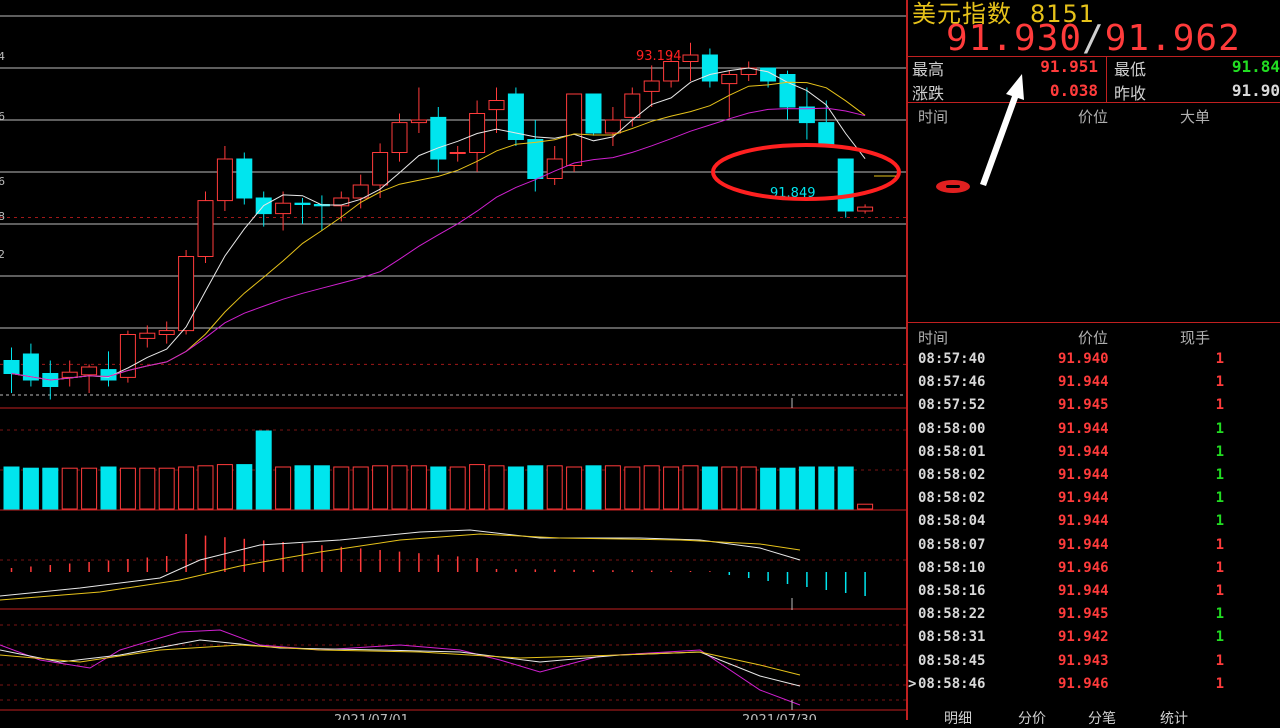 The image size is (1280, 728). What do you see at coordinates (1094, 617) in the screenshot?
I see `trade-row: 08:58:22 91.945 1` at bounding box center [1094, 617].